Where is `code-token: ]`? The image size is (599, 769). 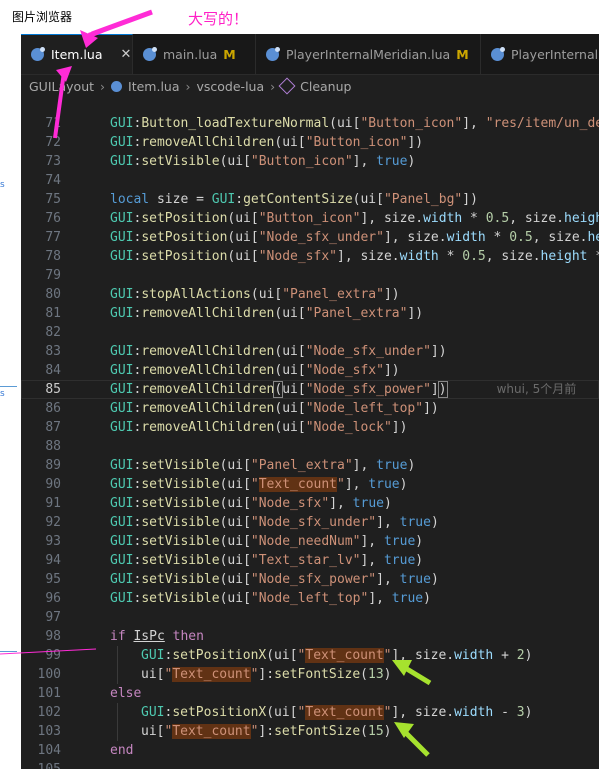 code-token: ] is located at coordinates (434, 389).